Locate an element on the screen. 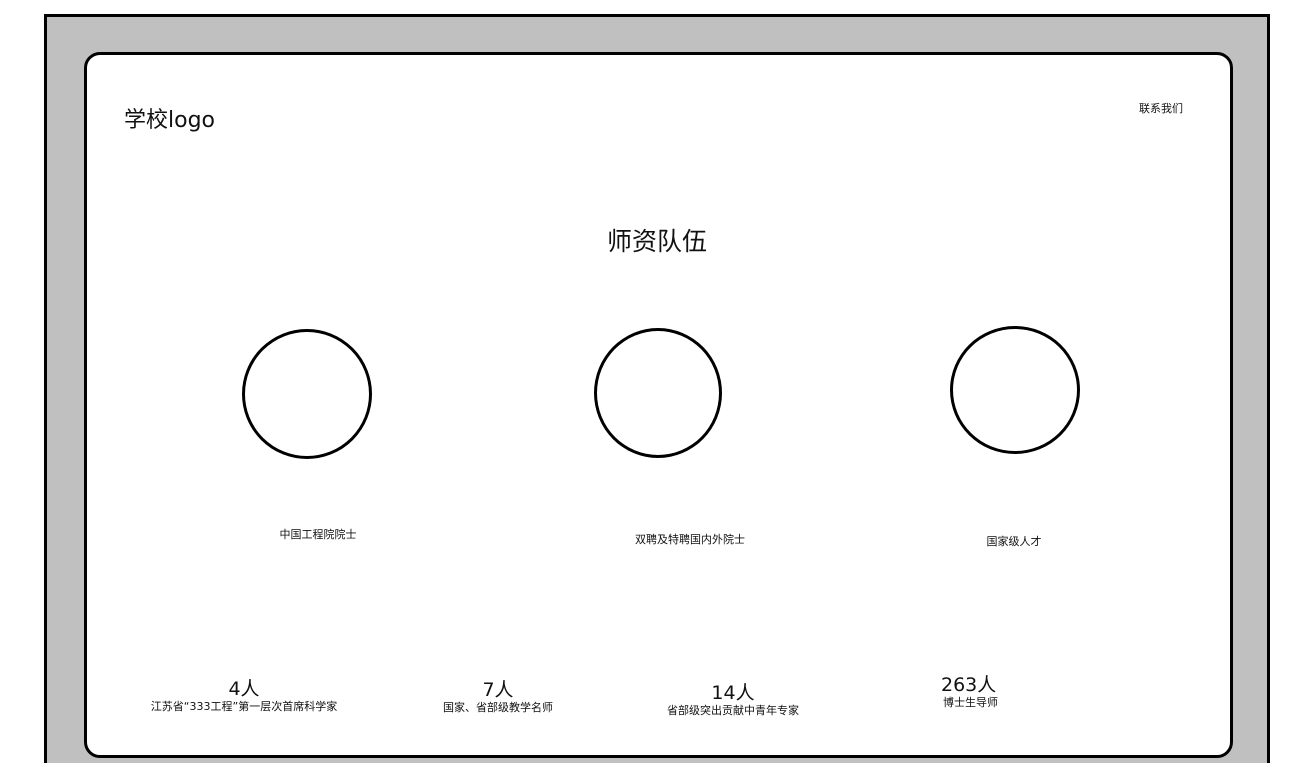  stat-item: 14人 省部级突出贡献中青年专家 is located at coordinates (733, 700).